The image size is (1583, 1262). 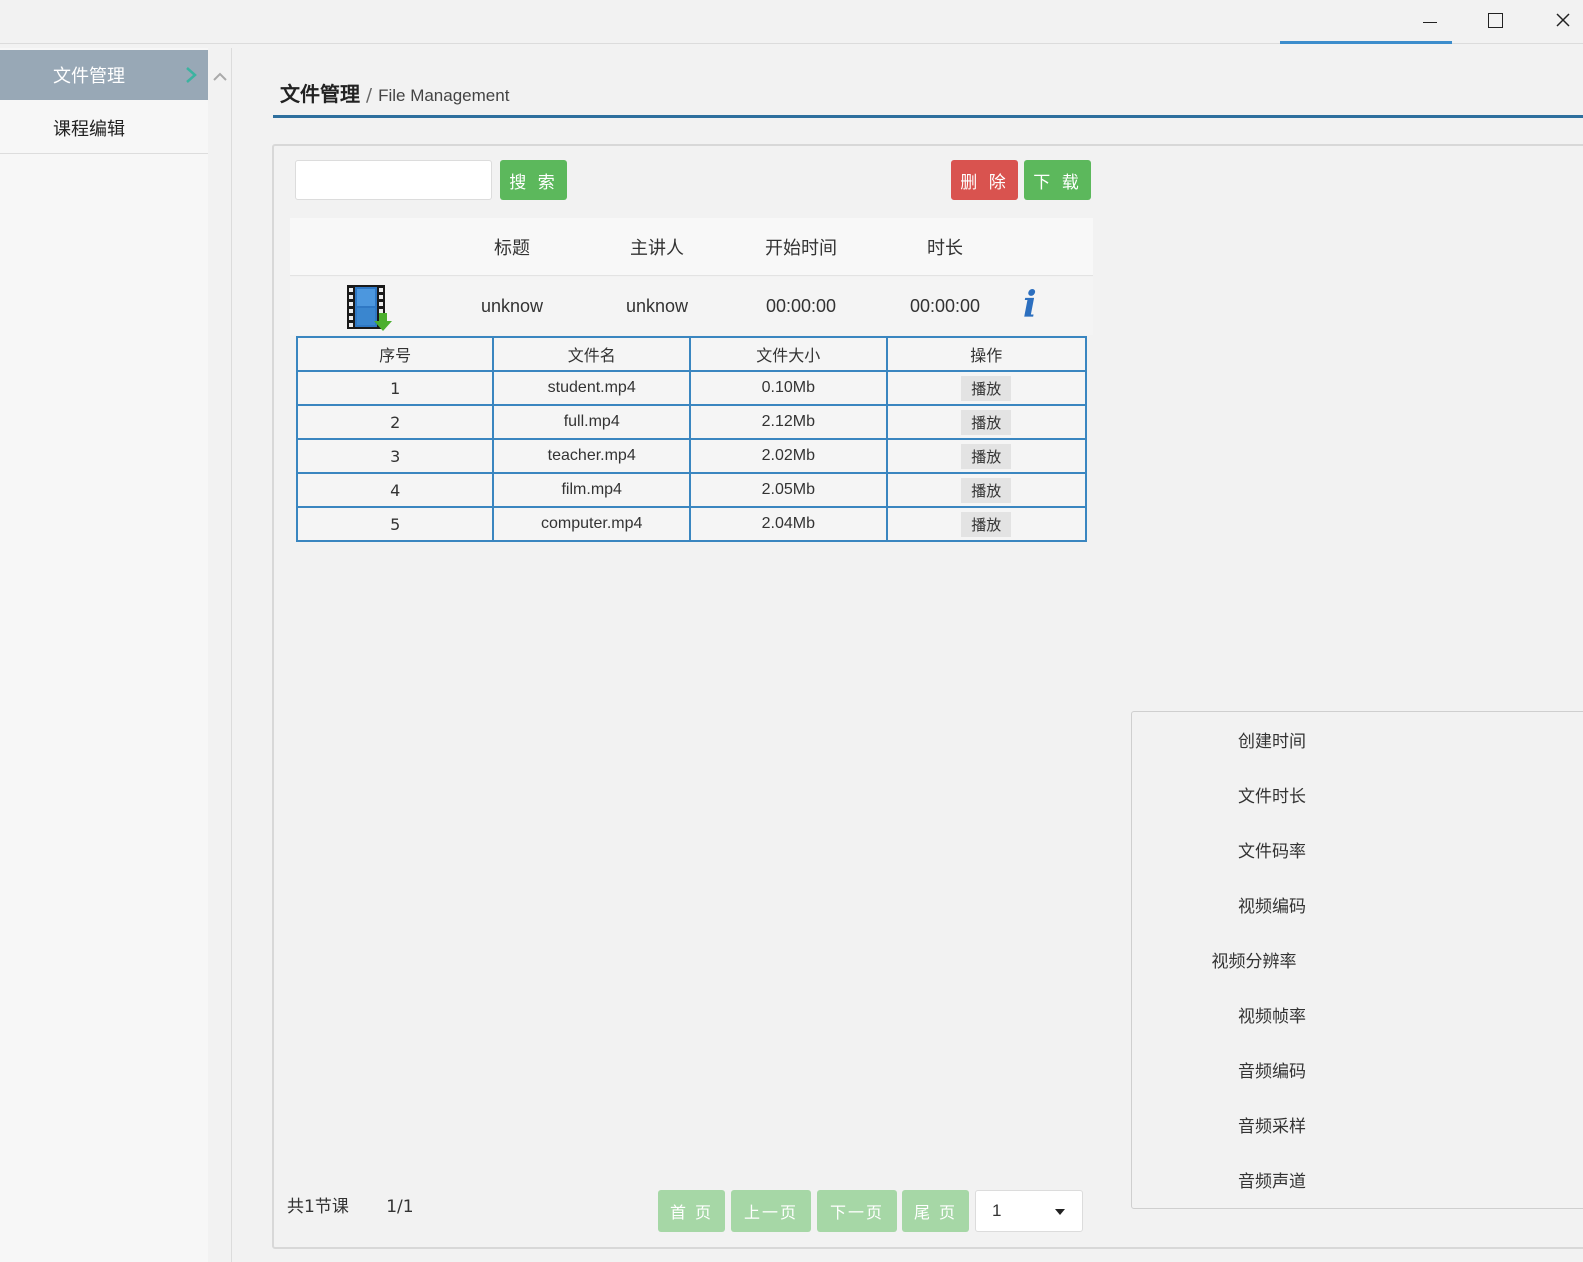 What do you see at coordinates (592, 524) in the screenshot?
I see `row-filename: computer.mp4` at bounding box center [592, 524].